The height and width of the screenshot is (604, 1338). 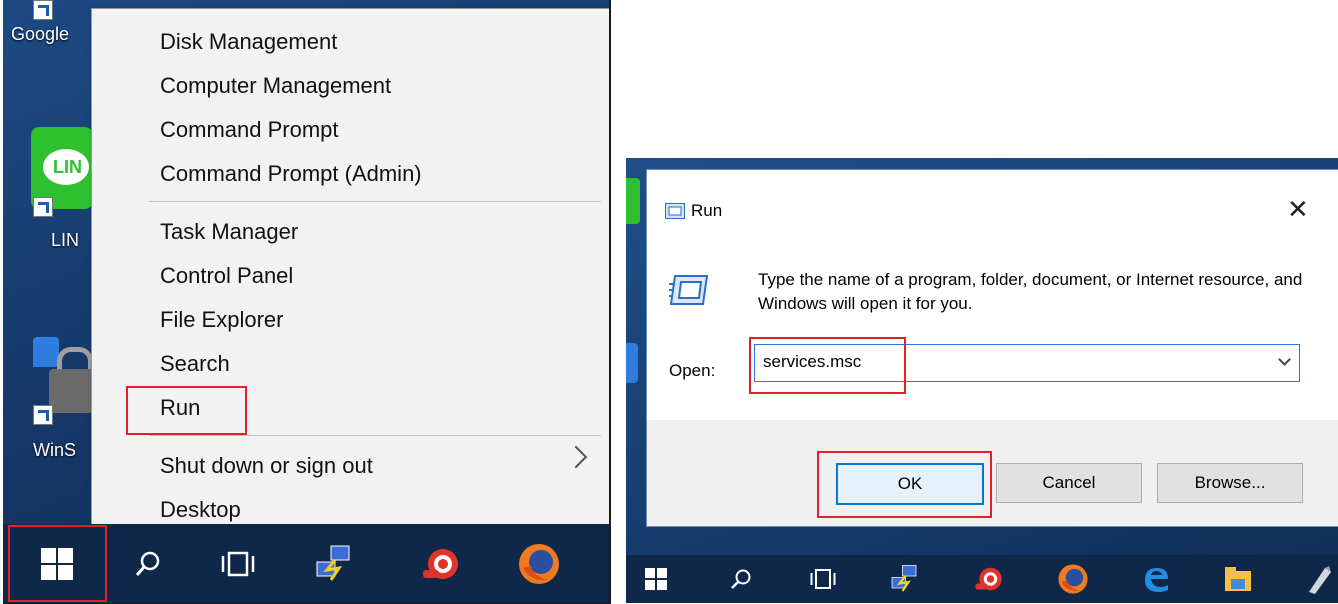 What do you see at coordinates (186, 410) in the screenshot?
I see `run-highlight-box` at bounding box center [186, 410].